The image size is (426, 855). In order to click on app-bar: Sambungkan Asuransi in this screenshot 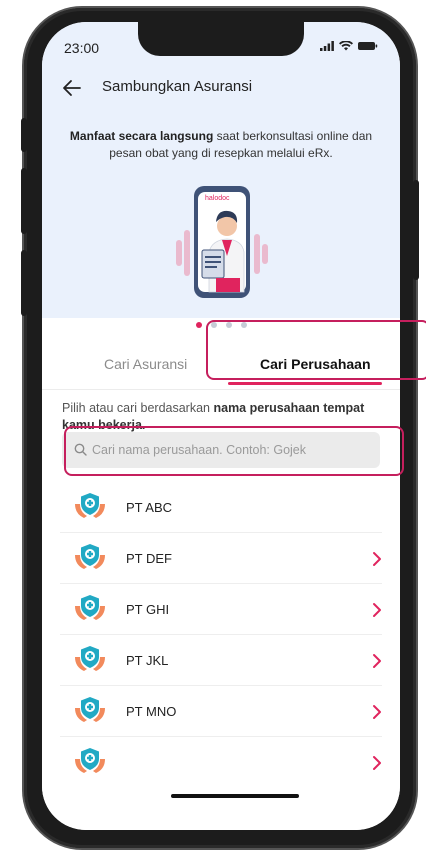, I will do `click(221, 88)`.